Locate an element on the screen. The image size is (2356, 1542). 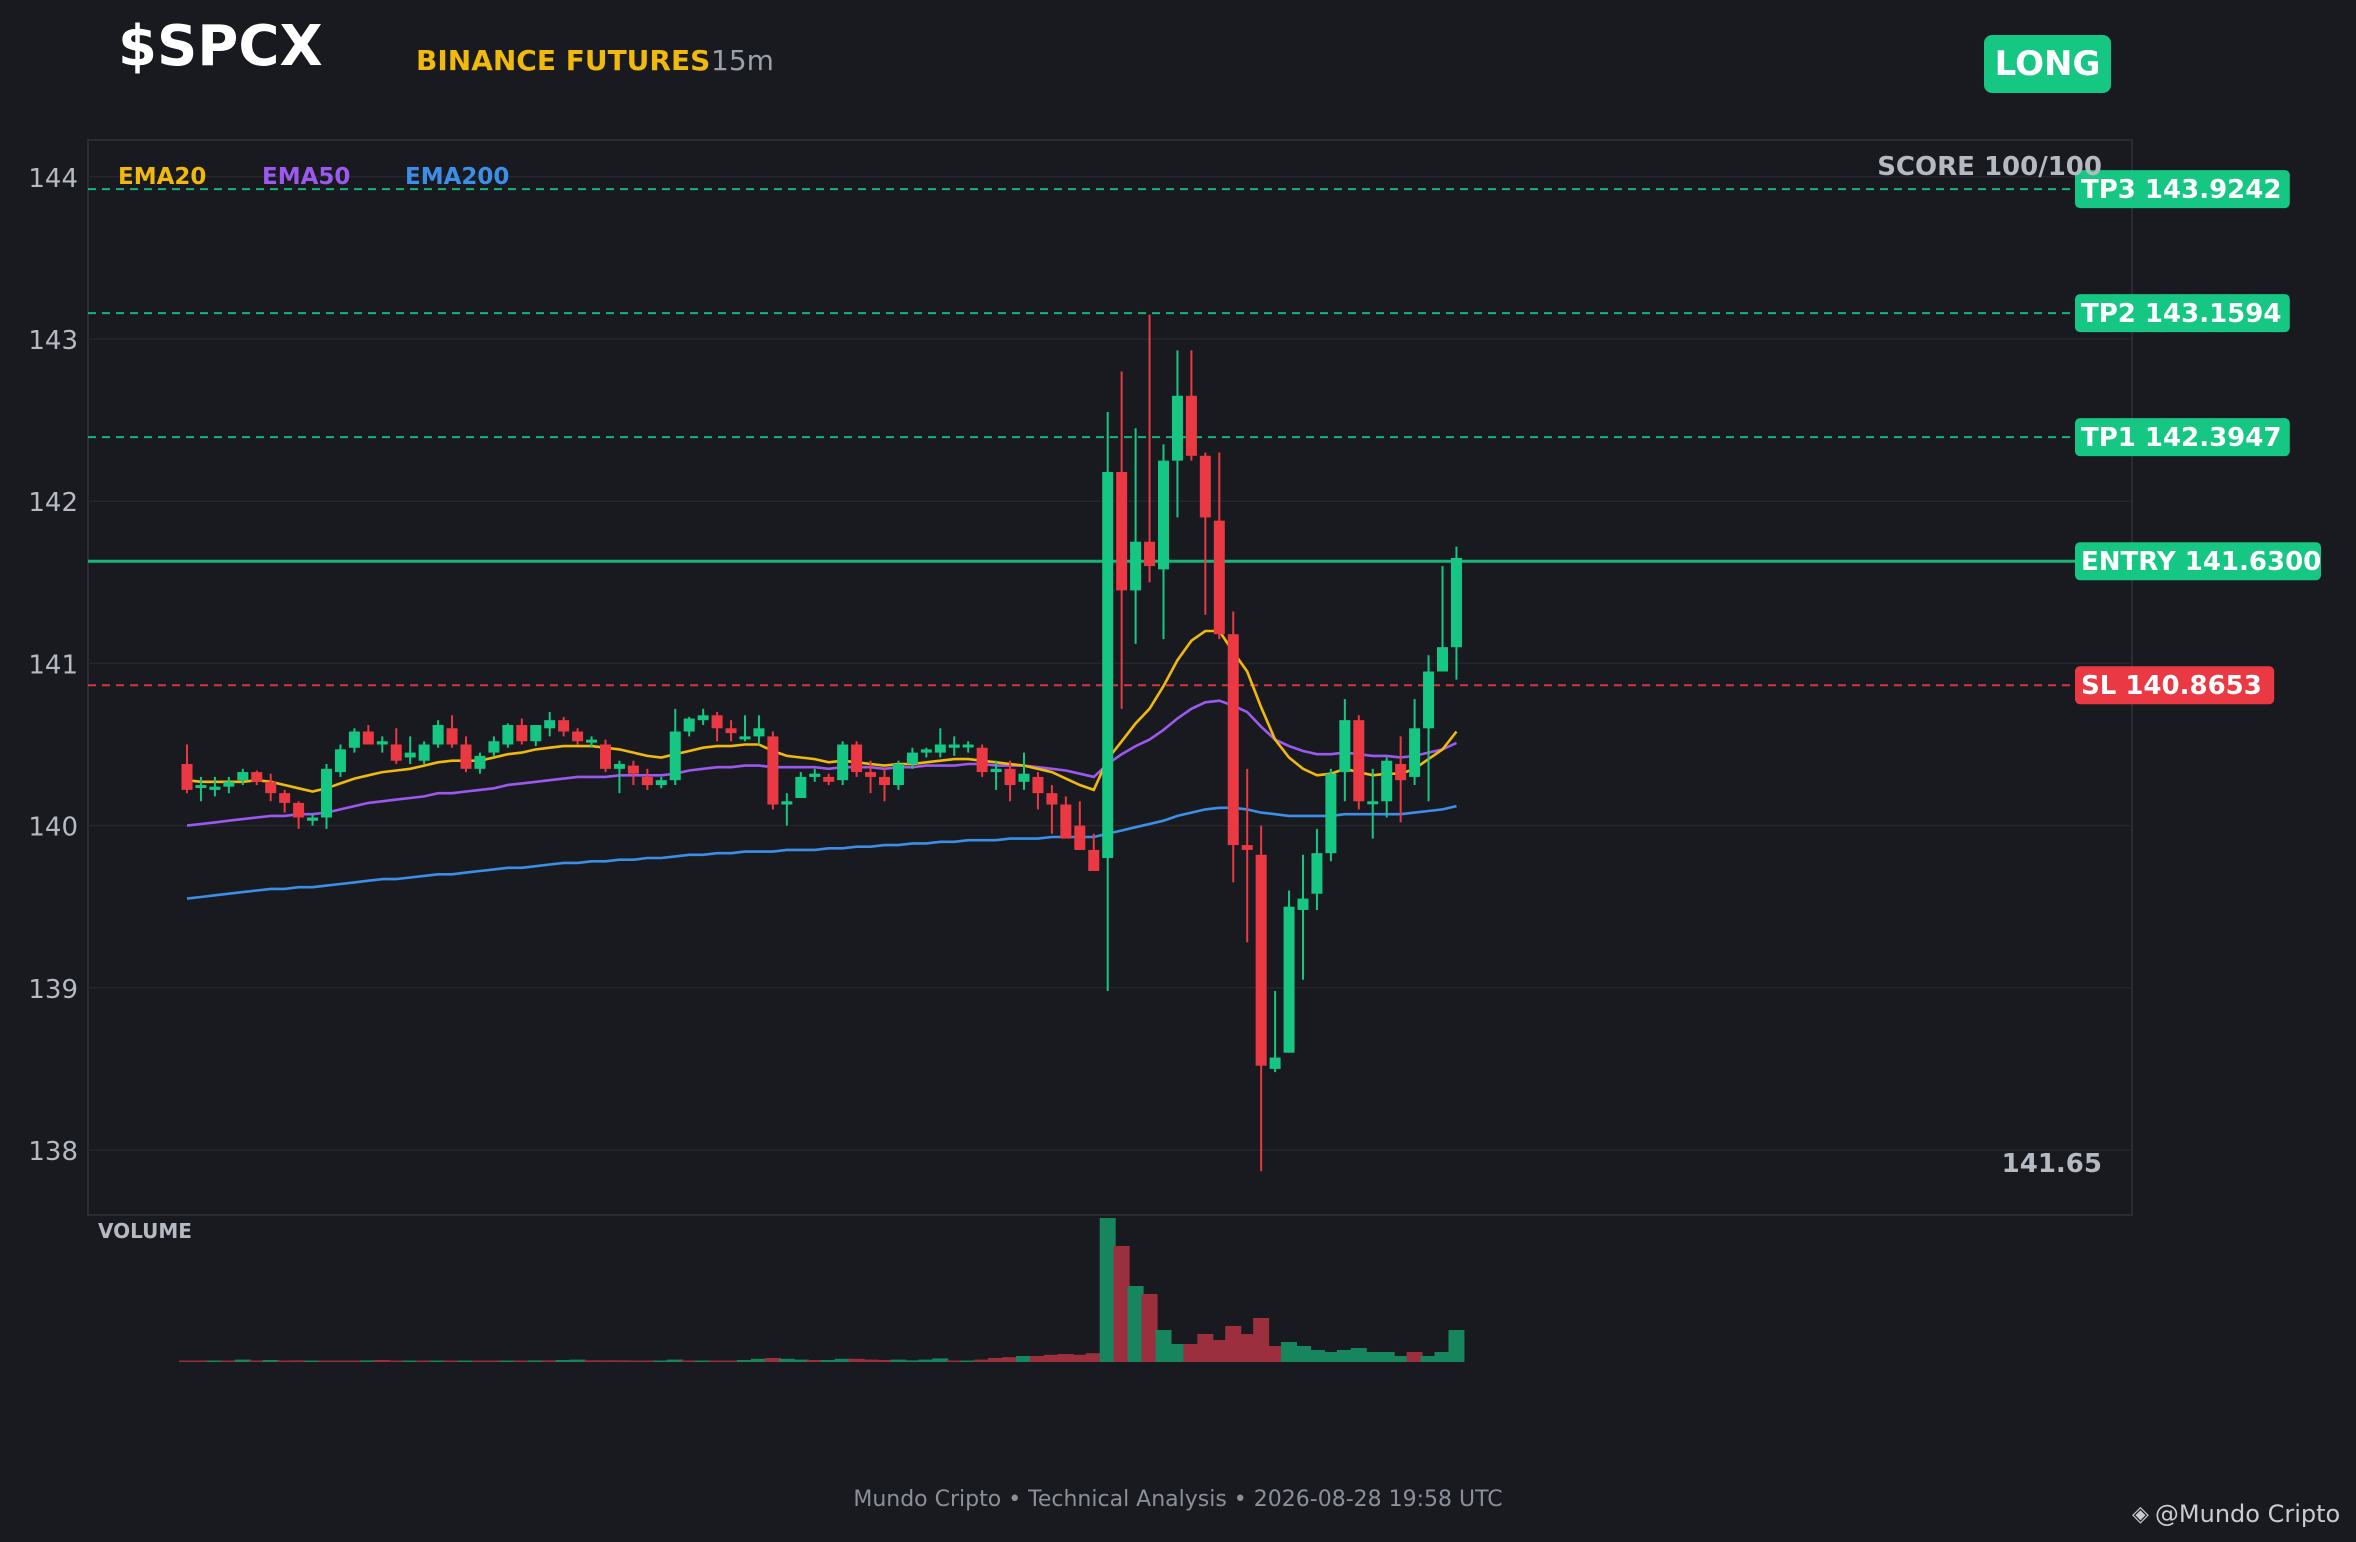
y-tick-label: 142 is located at coordinates (53, 503).